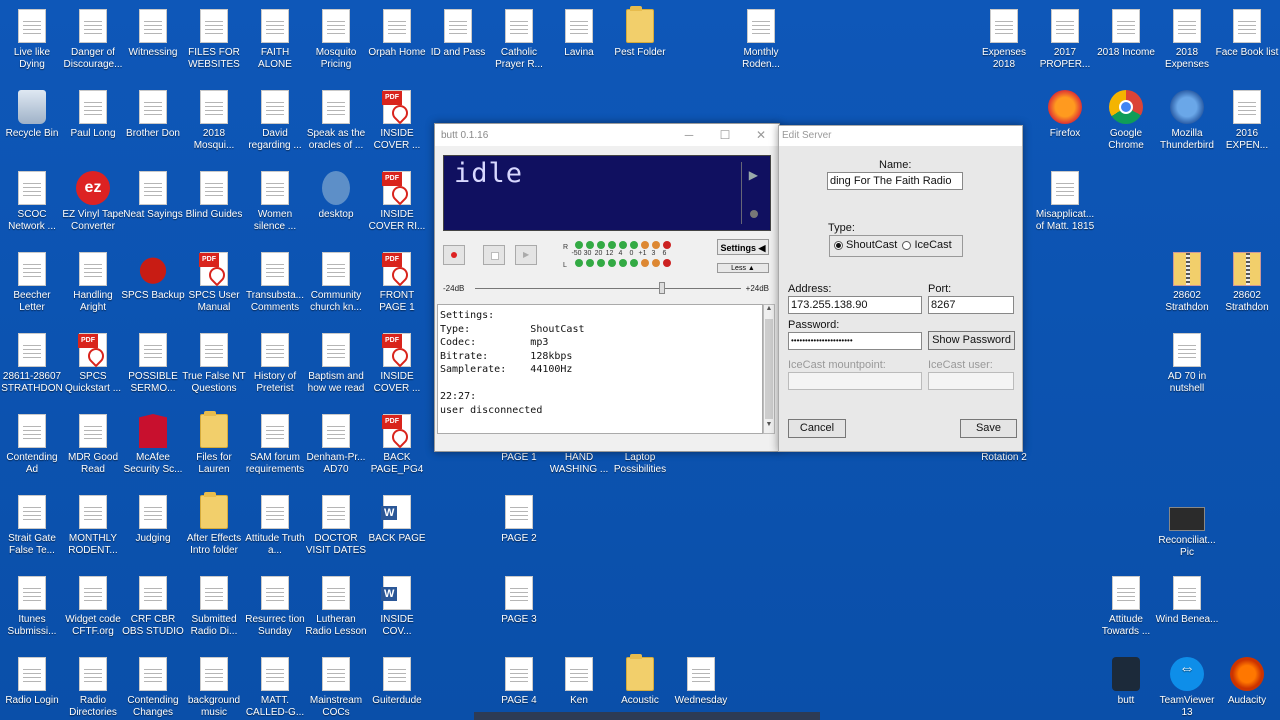 Image resolution: width=1280 pixels, height=720 pixels. What do you see at coordinates (662, 288) in the screenshot?
I see `gain-slider-thumb` at bounding box center [662, 288].